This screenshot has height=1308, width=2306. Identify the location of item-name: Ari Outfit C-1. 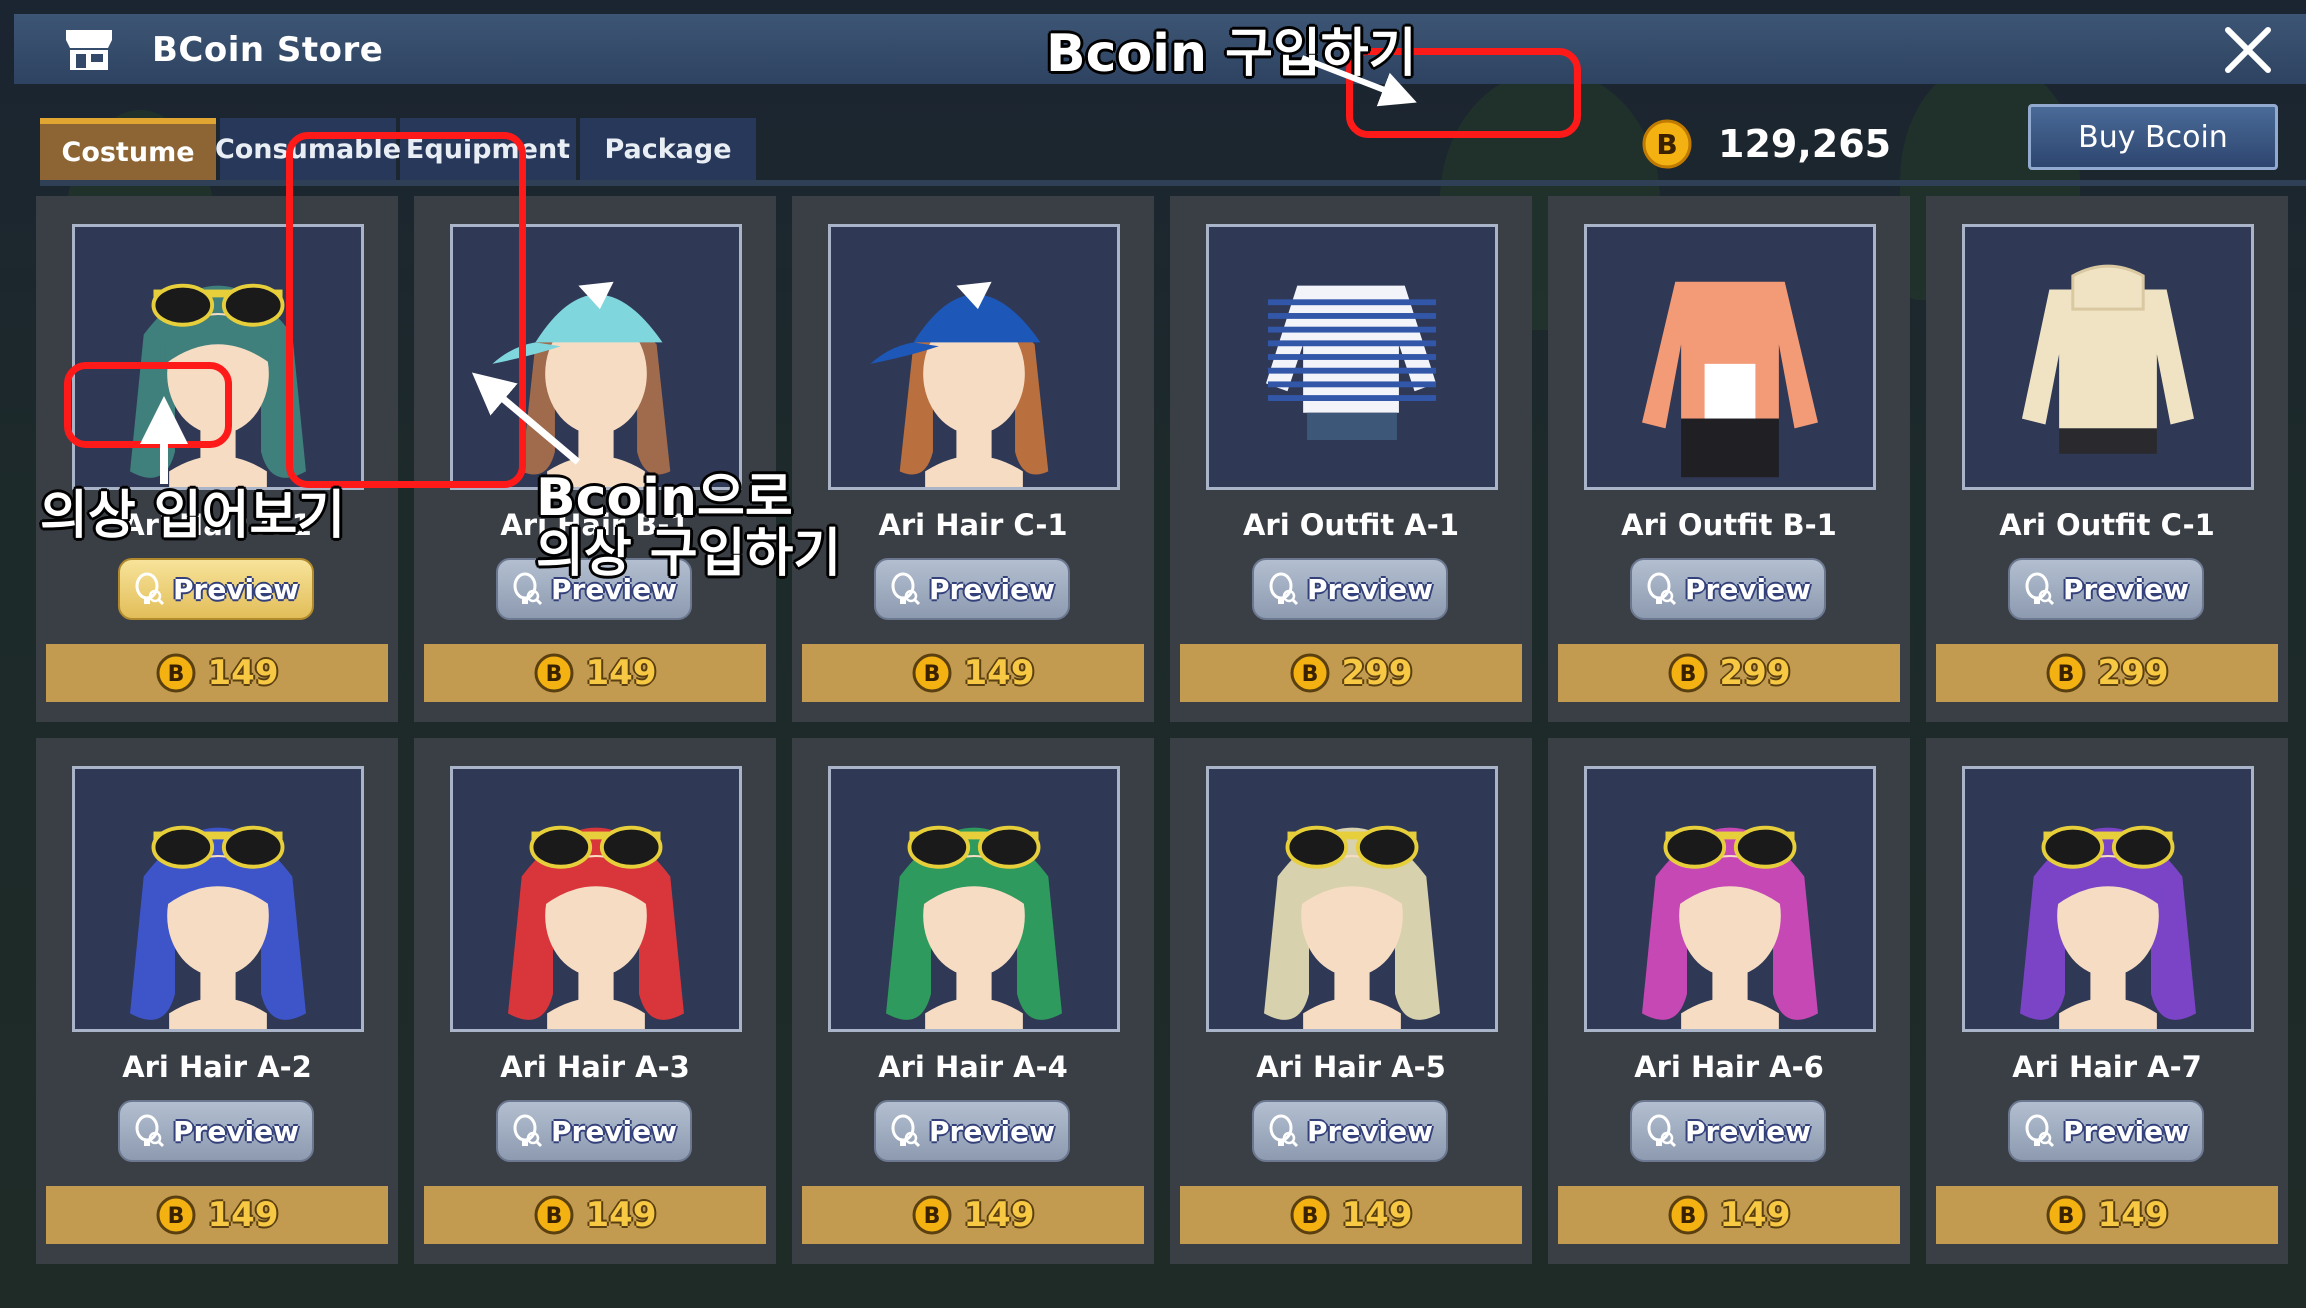
(2107, 525).